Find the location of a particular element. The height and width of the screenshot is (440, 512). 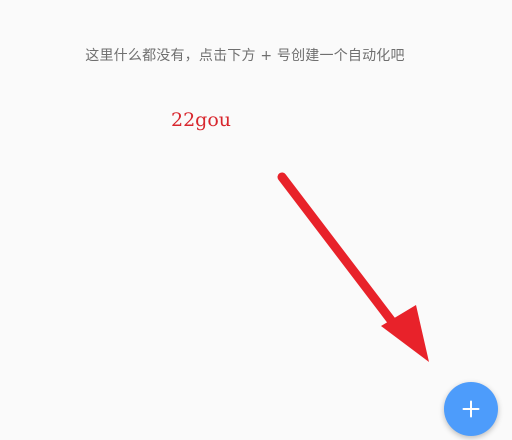

add-automation-button is located at coordinates (471, 409).